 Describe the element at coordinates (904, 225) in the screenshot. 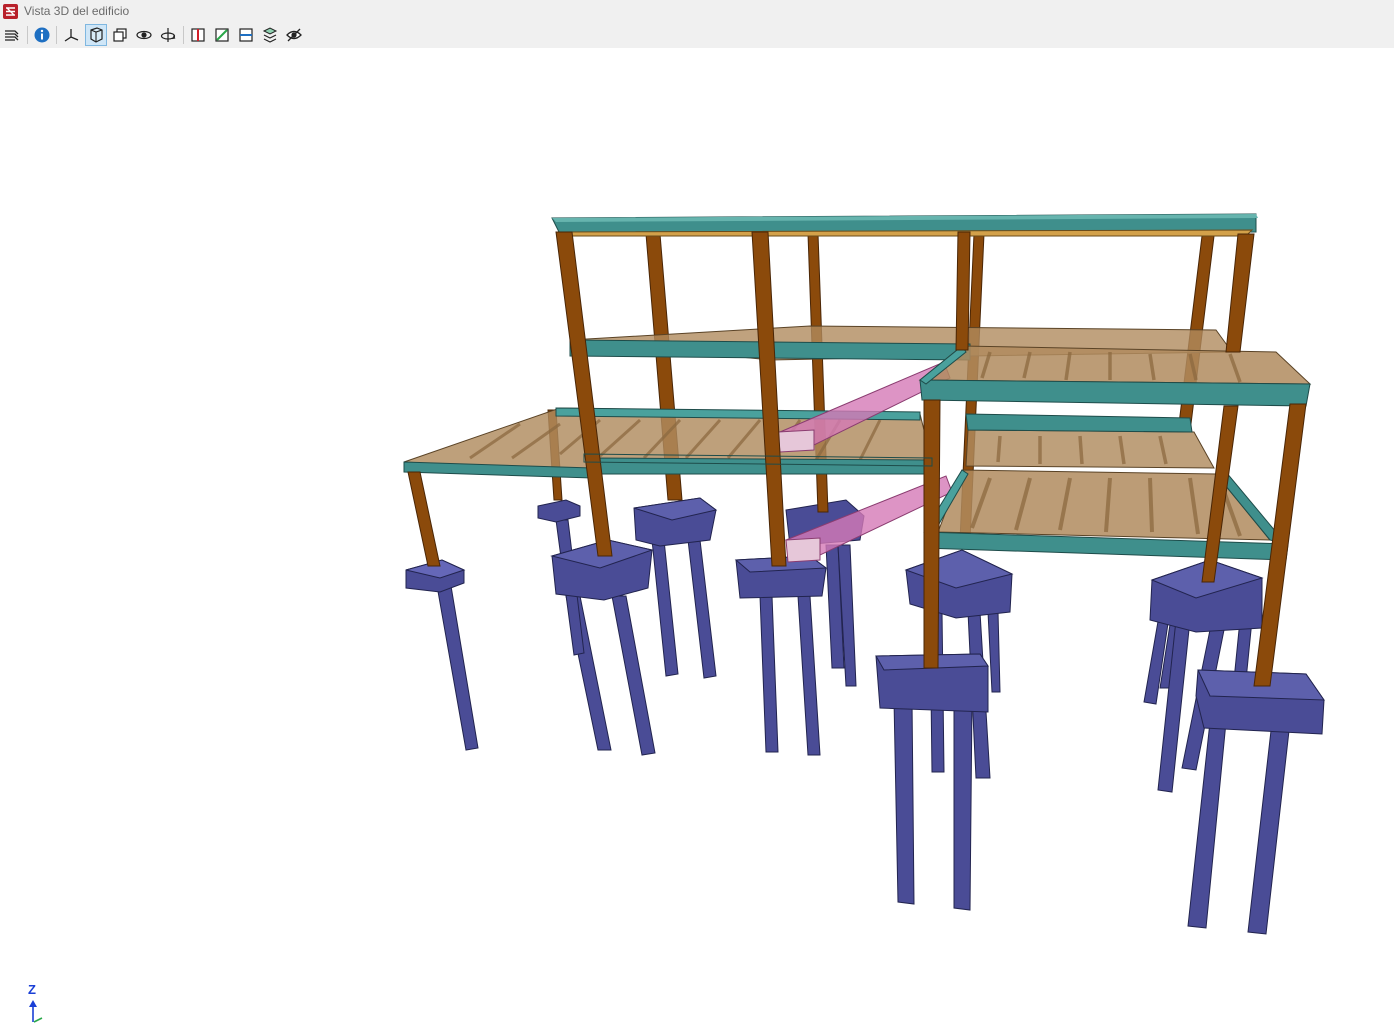

I see `slab-roof` at that location.